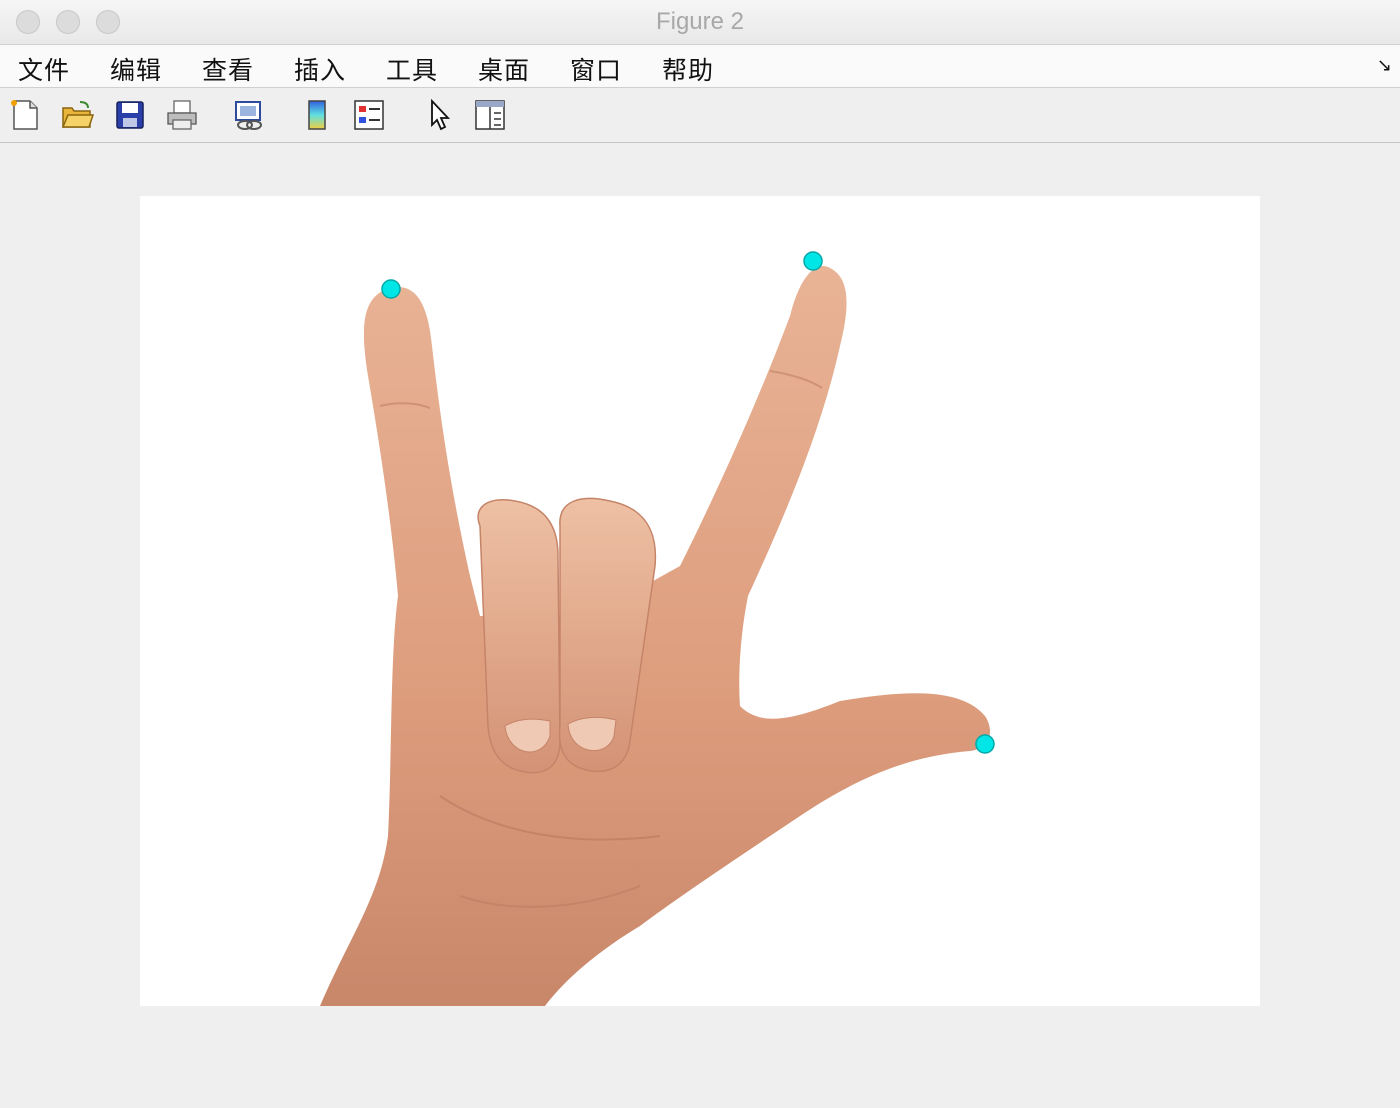 The image size is (1400, 1108). What do you see at coordinates (391, 289) in the screenshot?
I see `index-tip-marker` at bounding box center [391, 289].